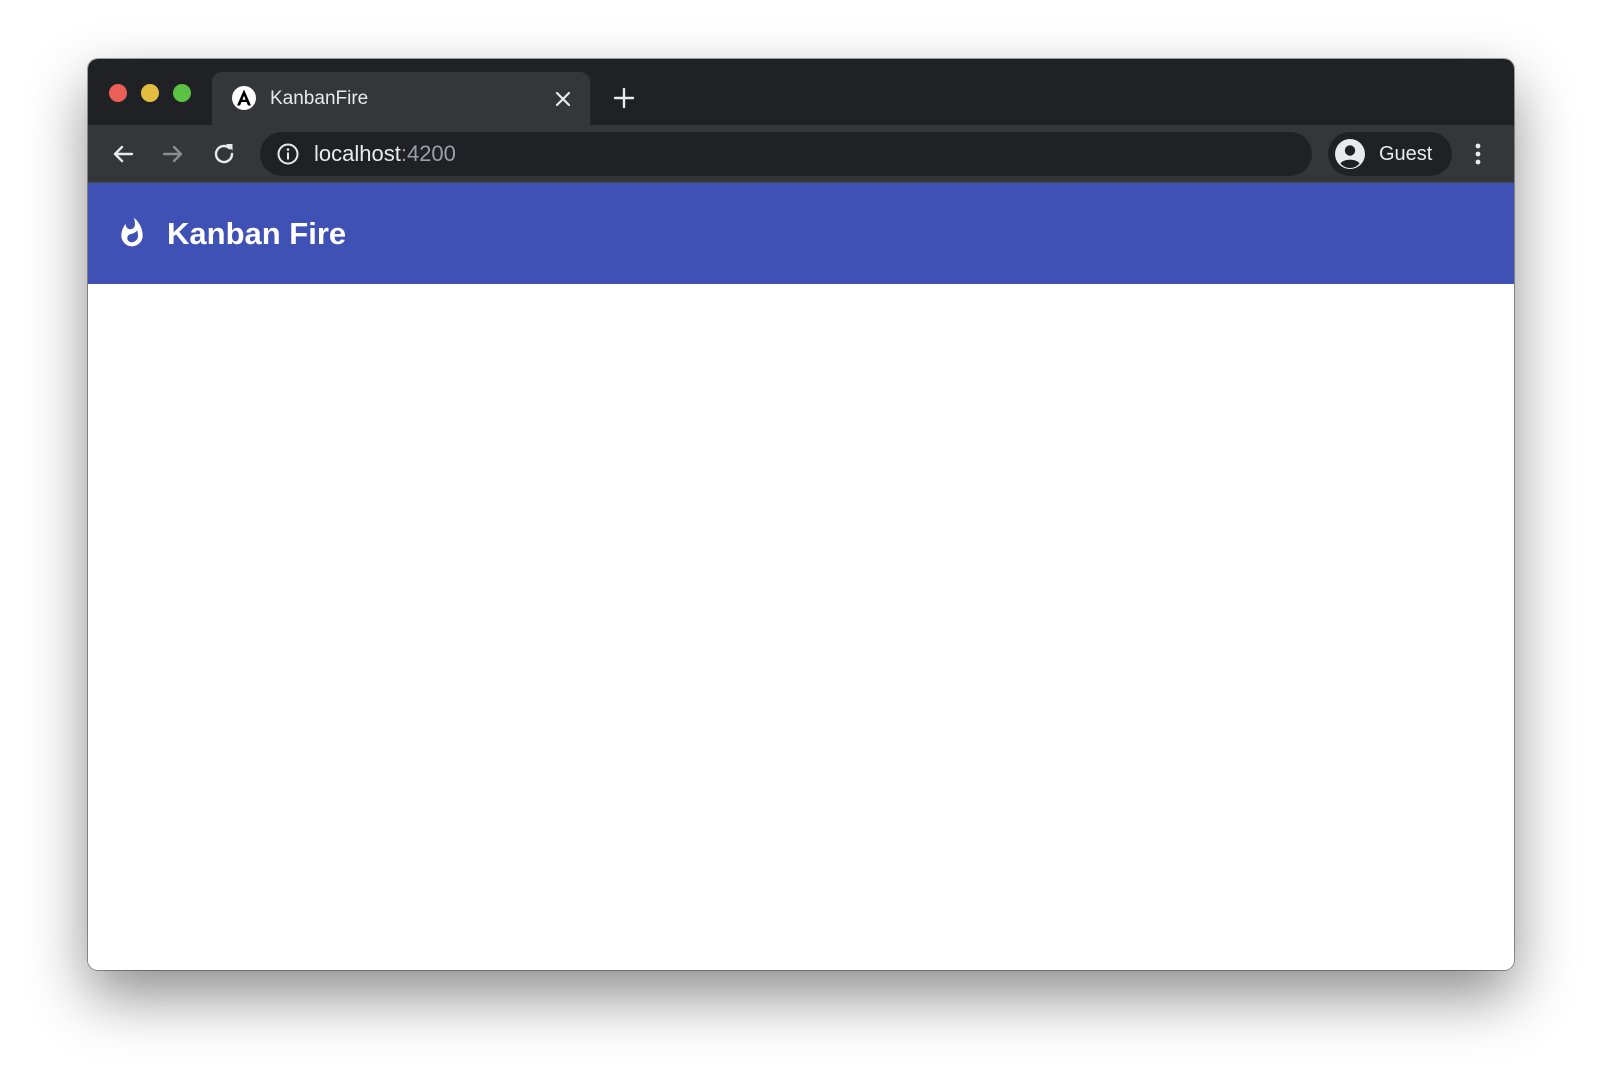 The image size is (1600, 1086). Describe the element at coordinates (801, 92) in the screenshot. I see `title-bar: KanbanFire` at that location.